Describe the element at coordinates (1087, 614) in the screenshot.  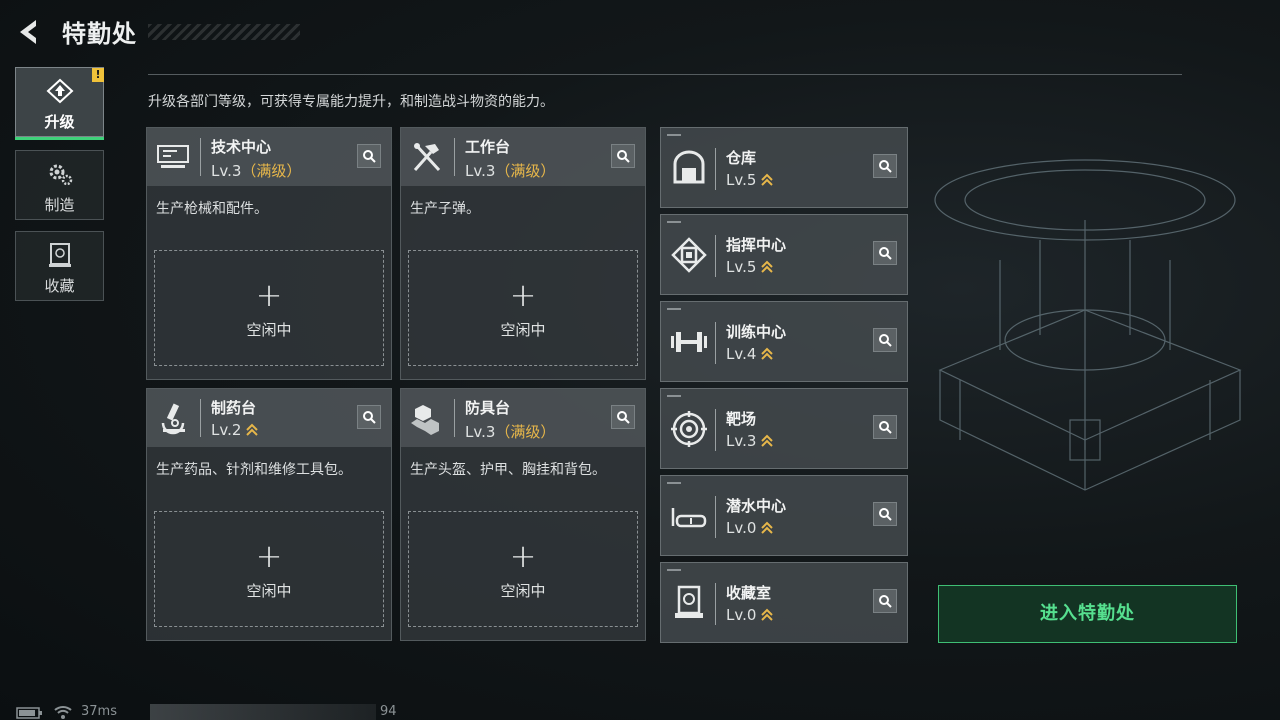
I see `enter-base-button: 进入特勤处` at that location.